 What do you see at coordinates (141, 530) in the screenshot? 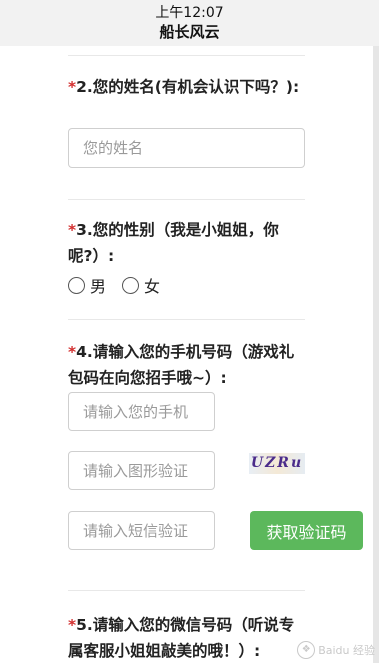
I see `sms-code-input` at bounding box center [141, 530].